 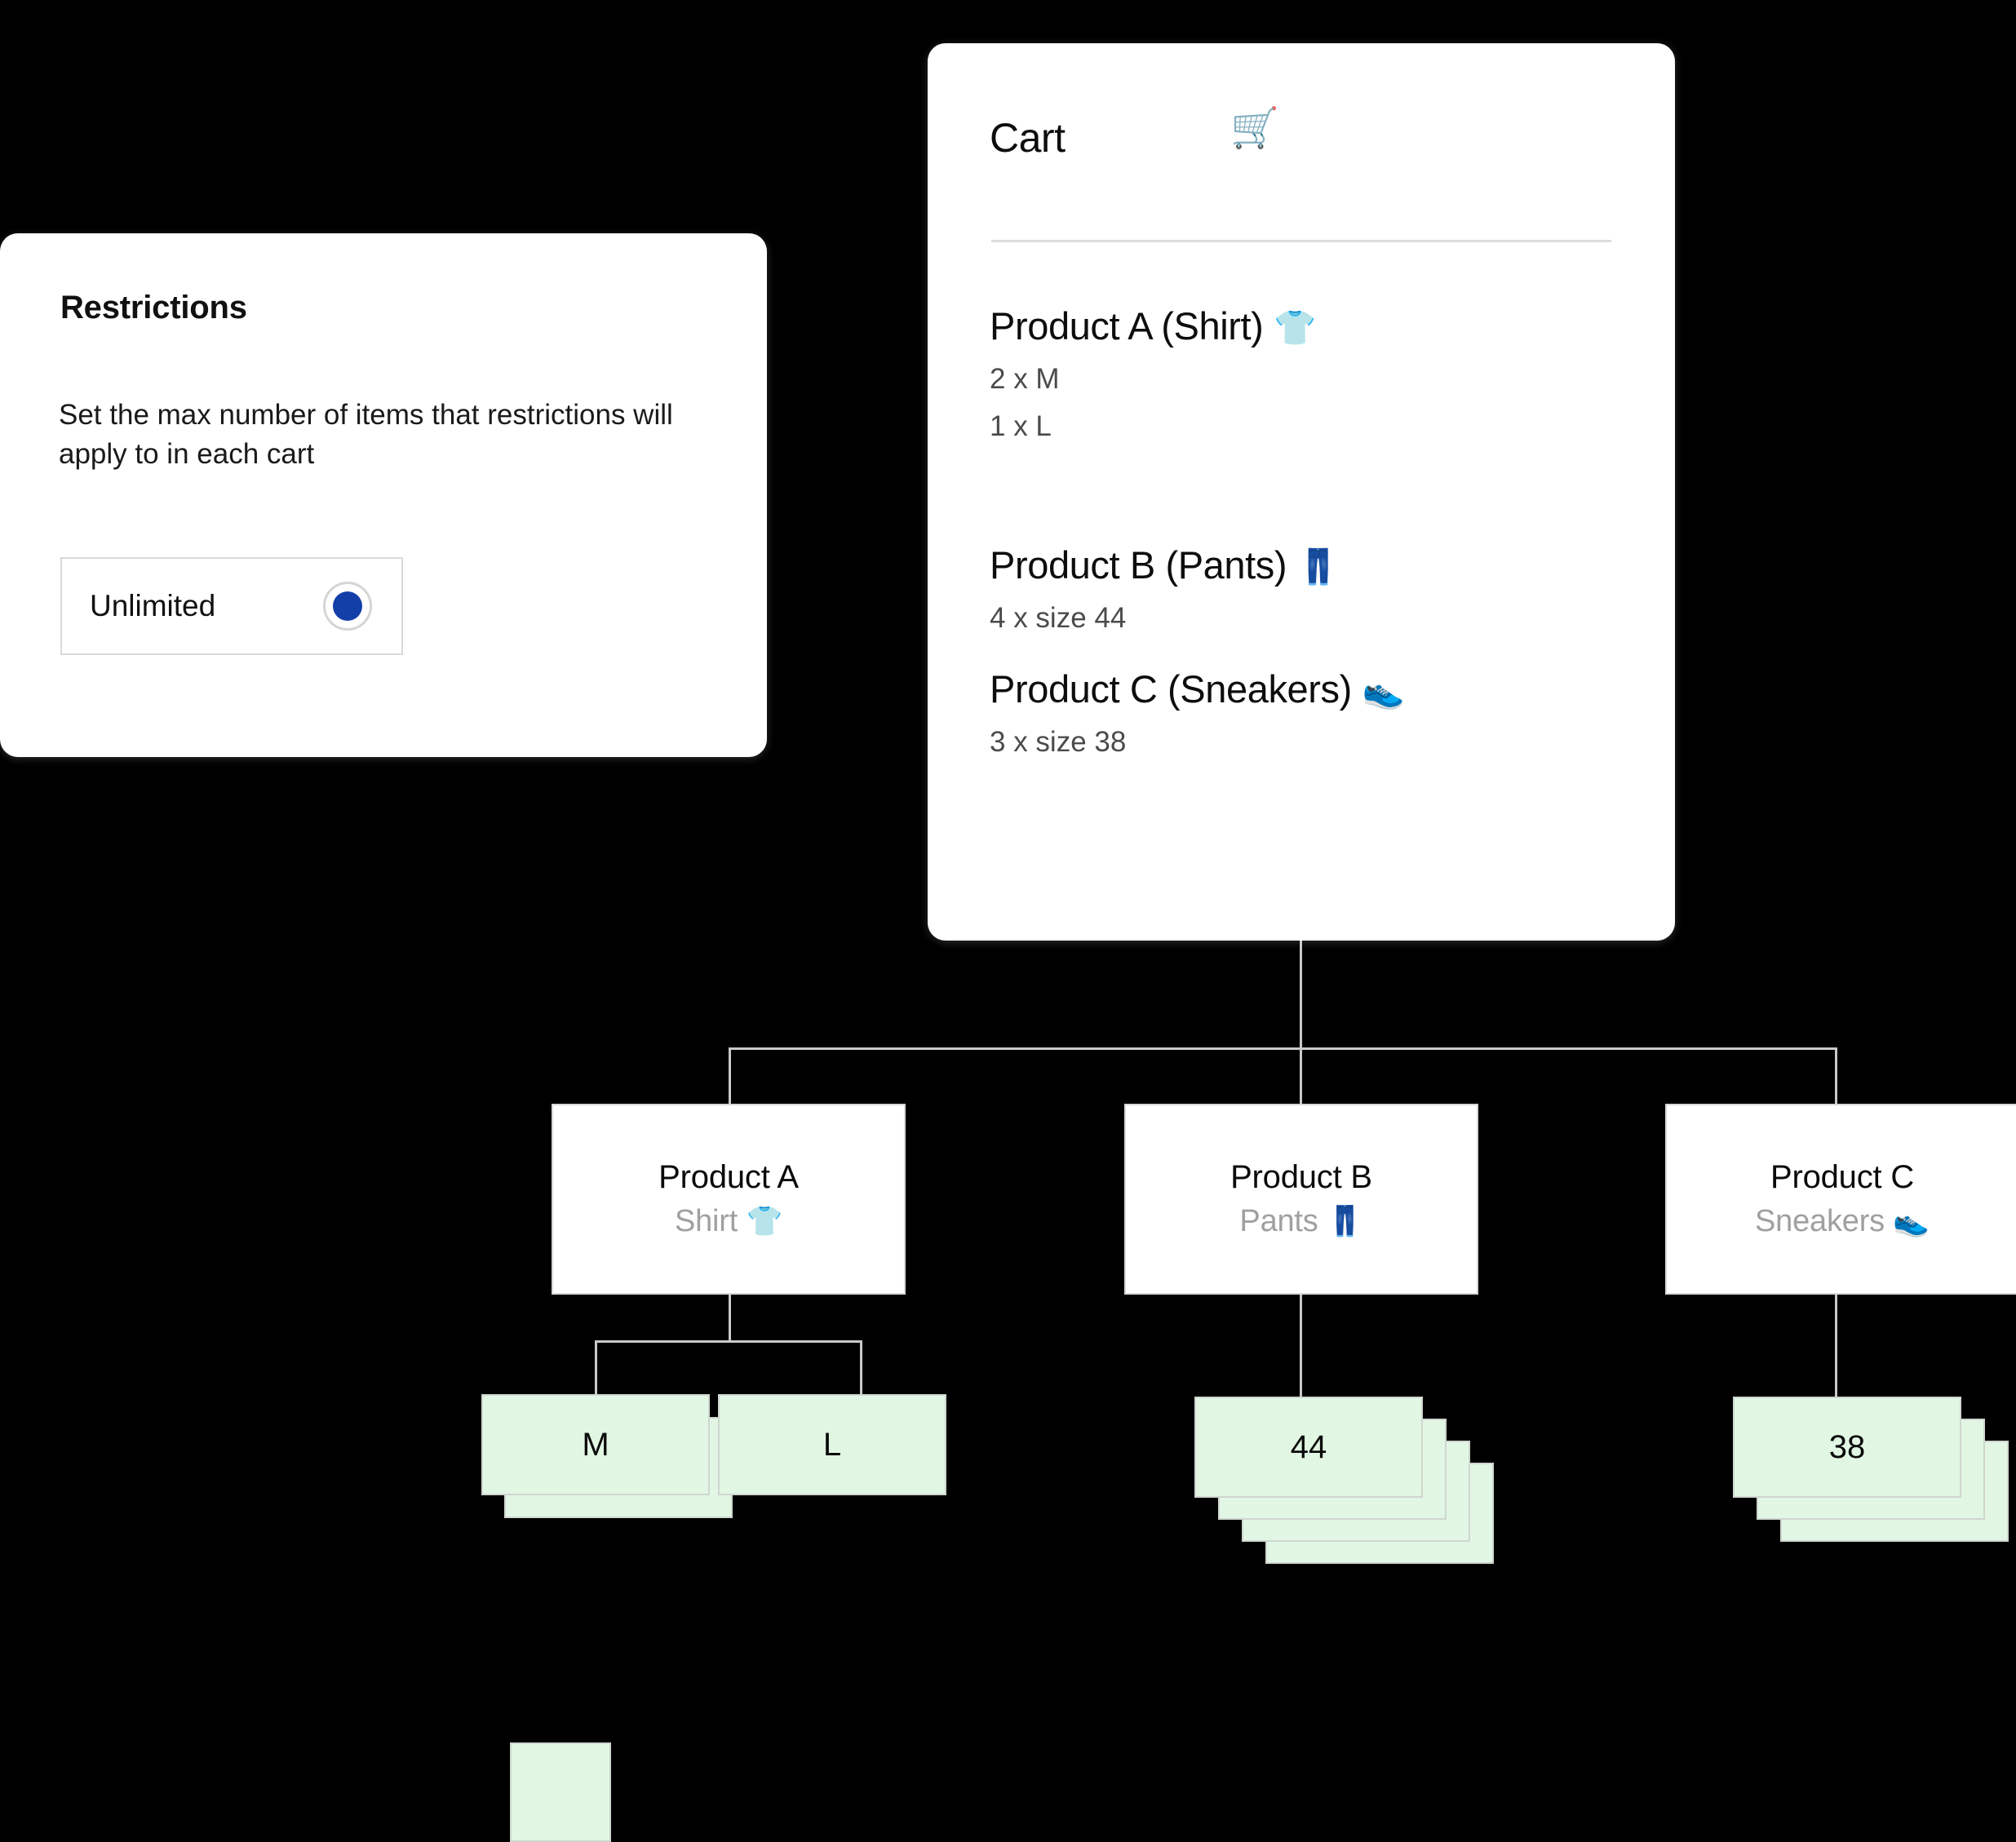 What do you see at coordinates (1840, 1200) in the screenshot?
I see `product-node-c: Product C Sneakers 👟` at bounding box center [1840, 1200].